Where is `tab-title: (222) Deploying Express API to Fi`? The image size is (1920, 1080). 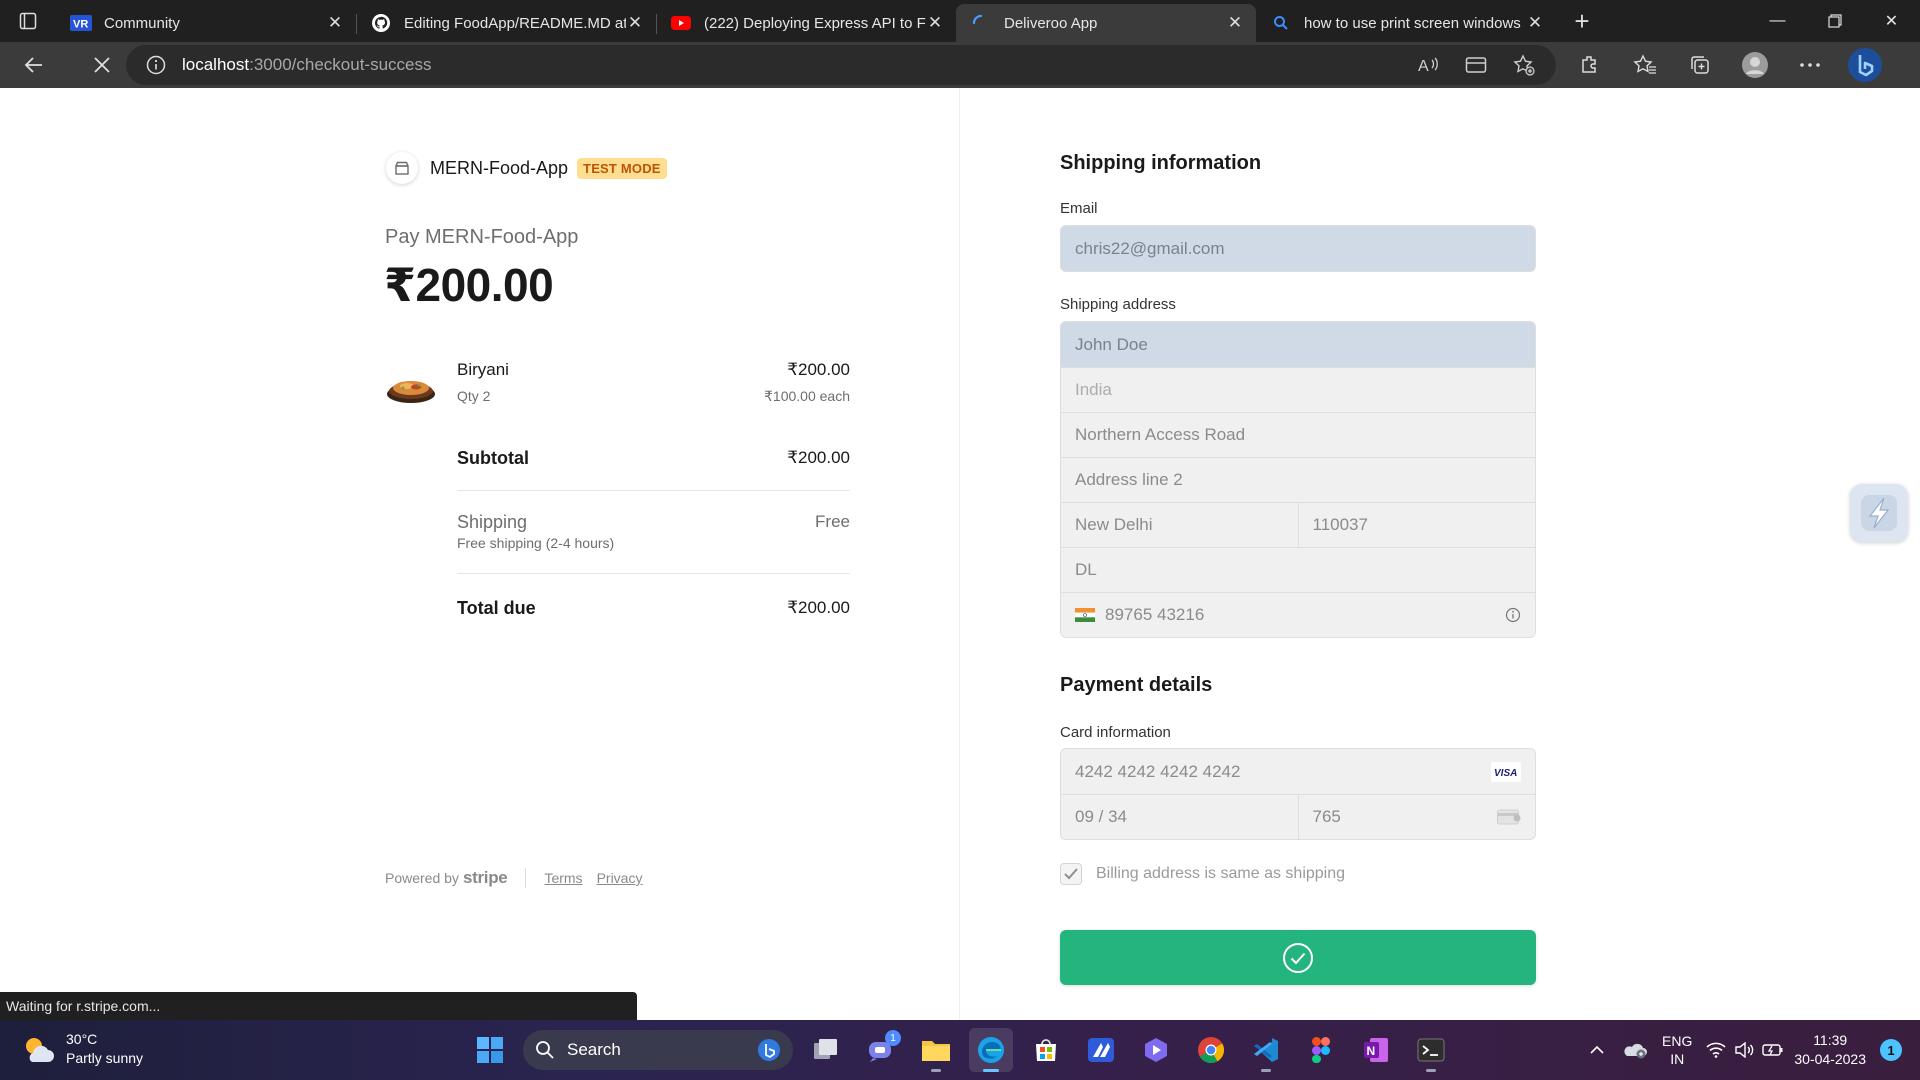
tab-title: (222) Deploying Express API to Fi is located at coordinates (815, 23).